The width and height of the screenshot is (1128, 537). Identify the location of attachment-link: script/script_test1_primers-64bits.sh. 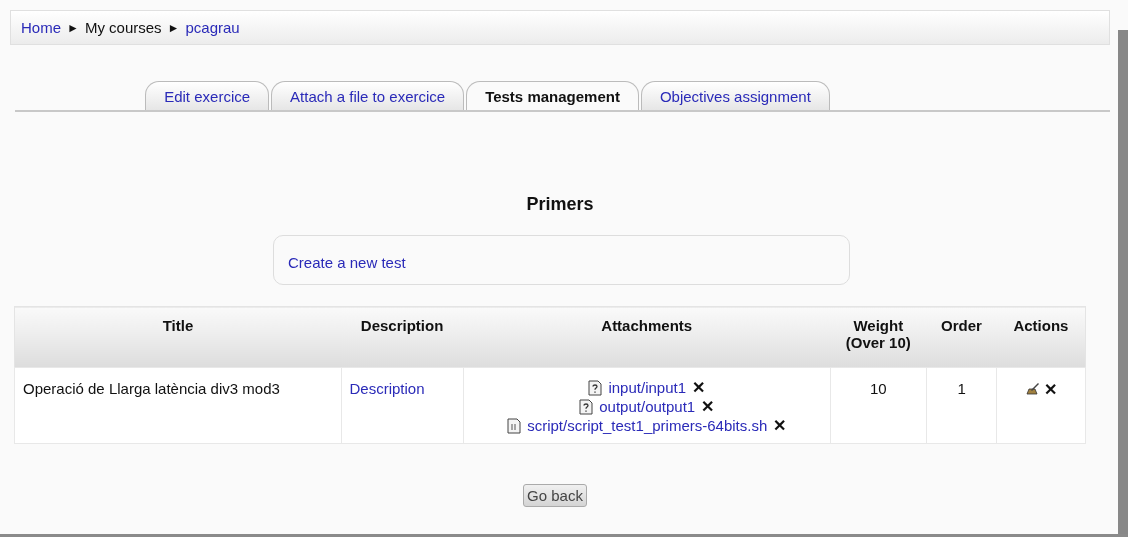
(647, 425).